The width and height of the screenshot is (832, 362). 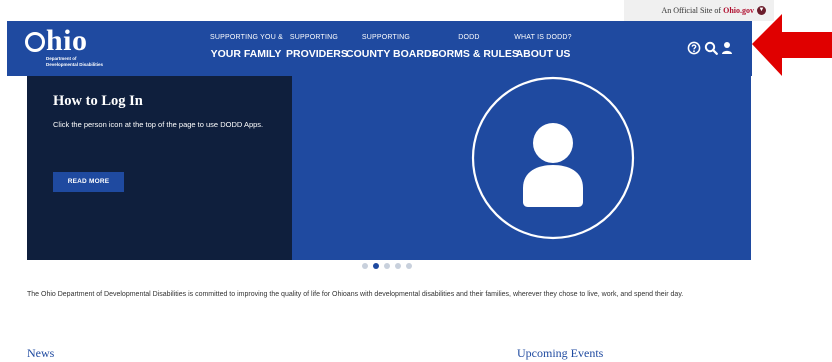 I want to click on news-heading: News, so click(x=41, y=353).